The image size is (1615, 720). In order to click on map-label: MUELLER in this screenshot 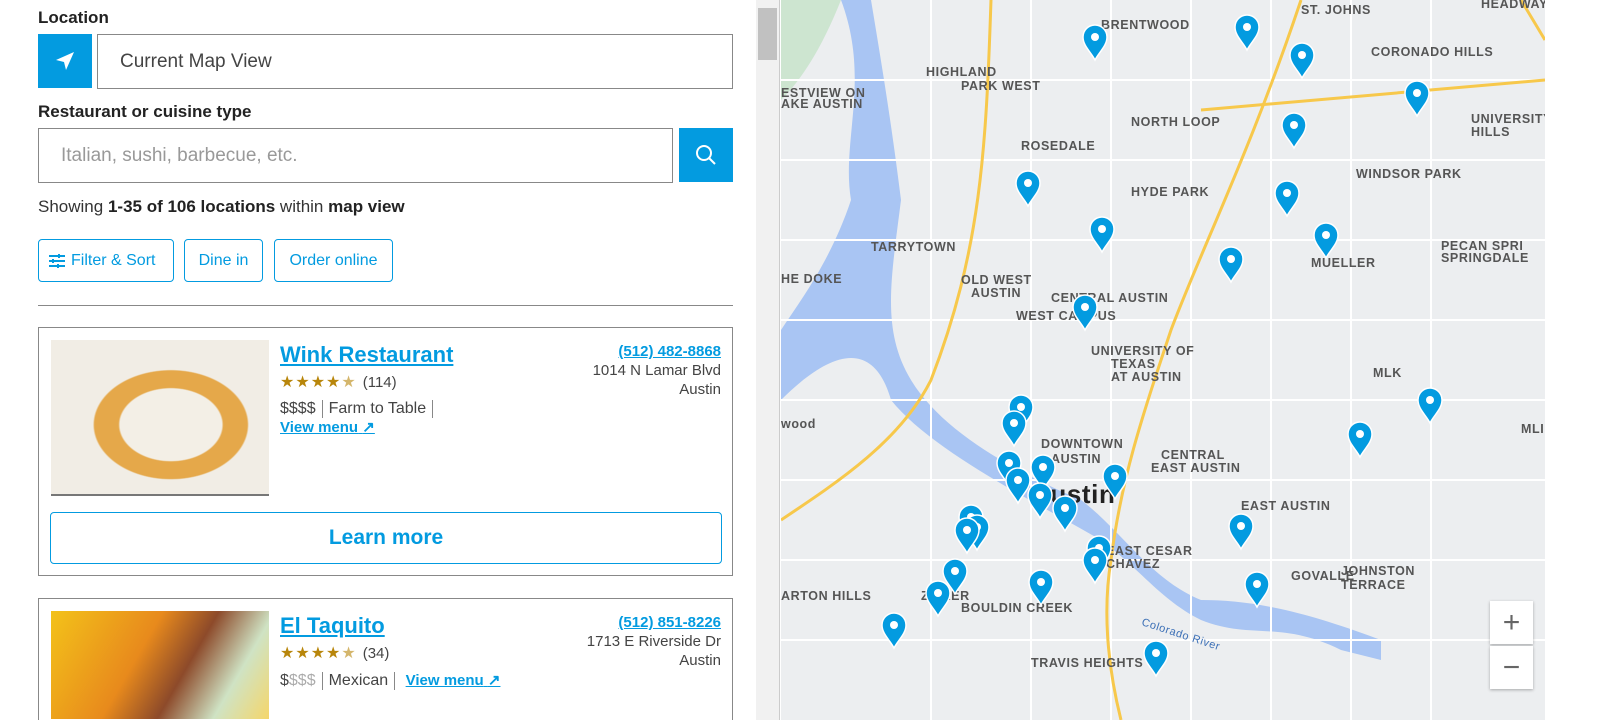, I will do `click(1343, 263)`.